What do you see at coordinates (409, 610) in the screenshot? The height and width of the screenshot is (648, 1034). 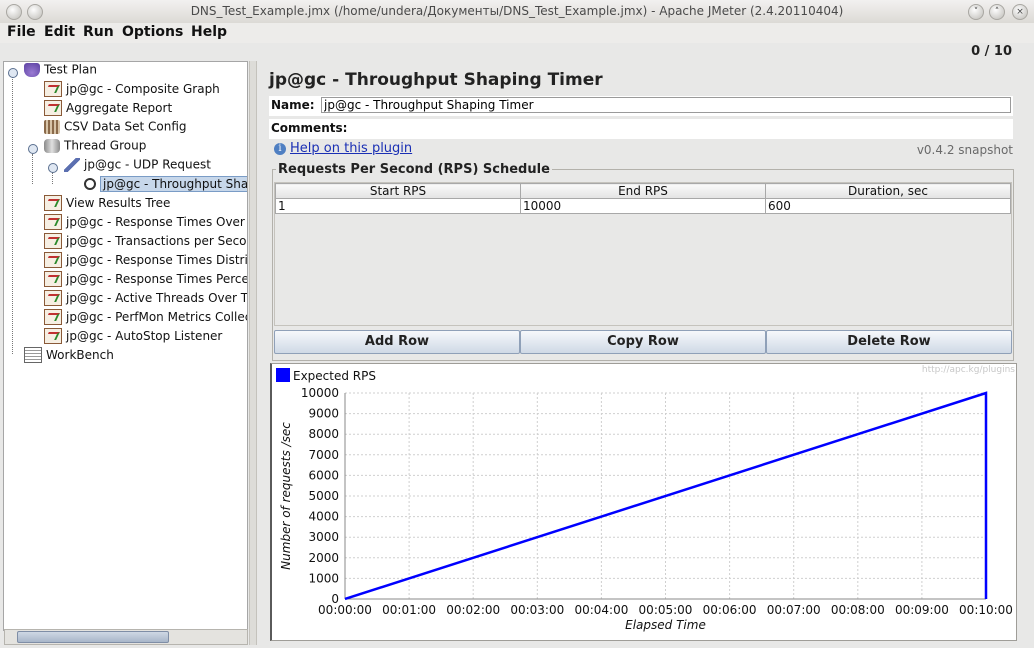 I see `x-tick-label: 00:01:00` at bounding box center [409, 610].